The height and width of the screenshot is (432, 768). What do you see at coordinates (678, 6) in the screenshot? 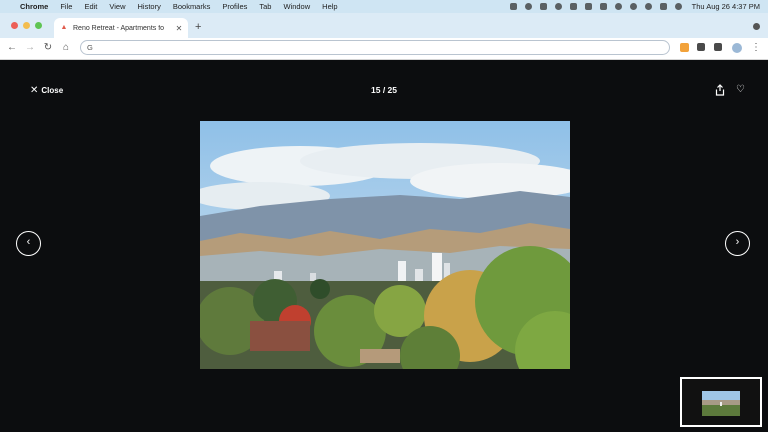
I see `siri-icon` at bounding box center [678, 6].